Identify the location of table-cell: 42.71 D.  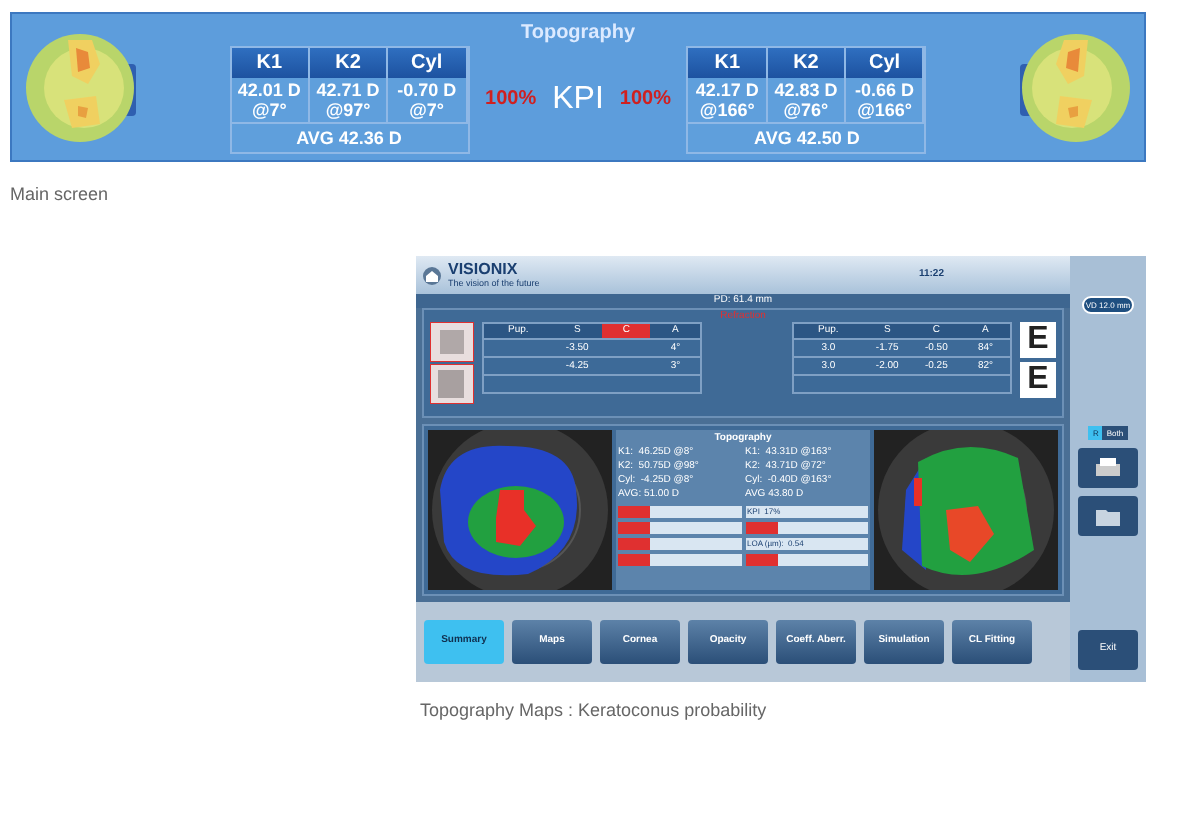
(348, 89).